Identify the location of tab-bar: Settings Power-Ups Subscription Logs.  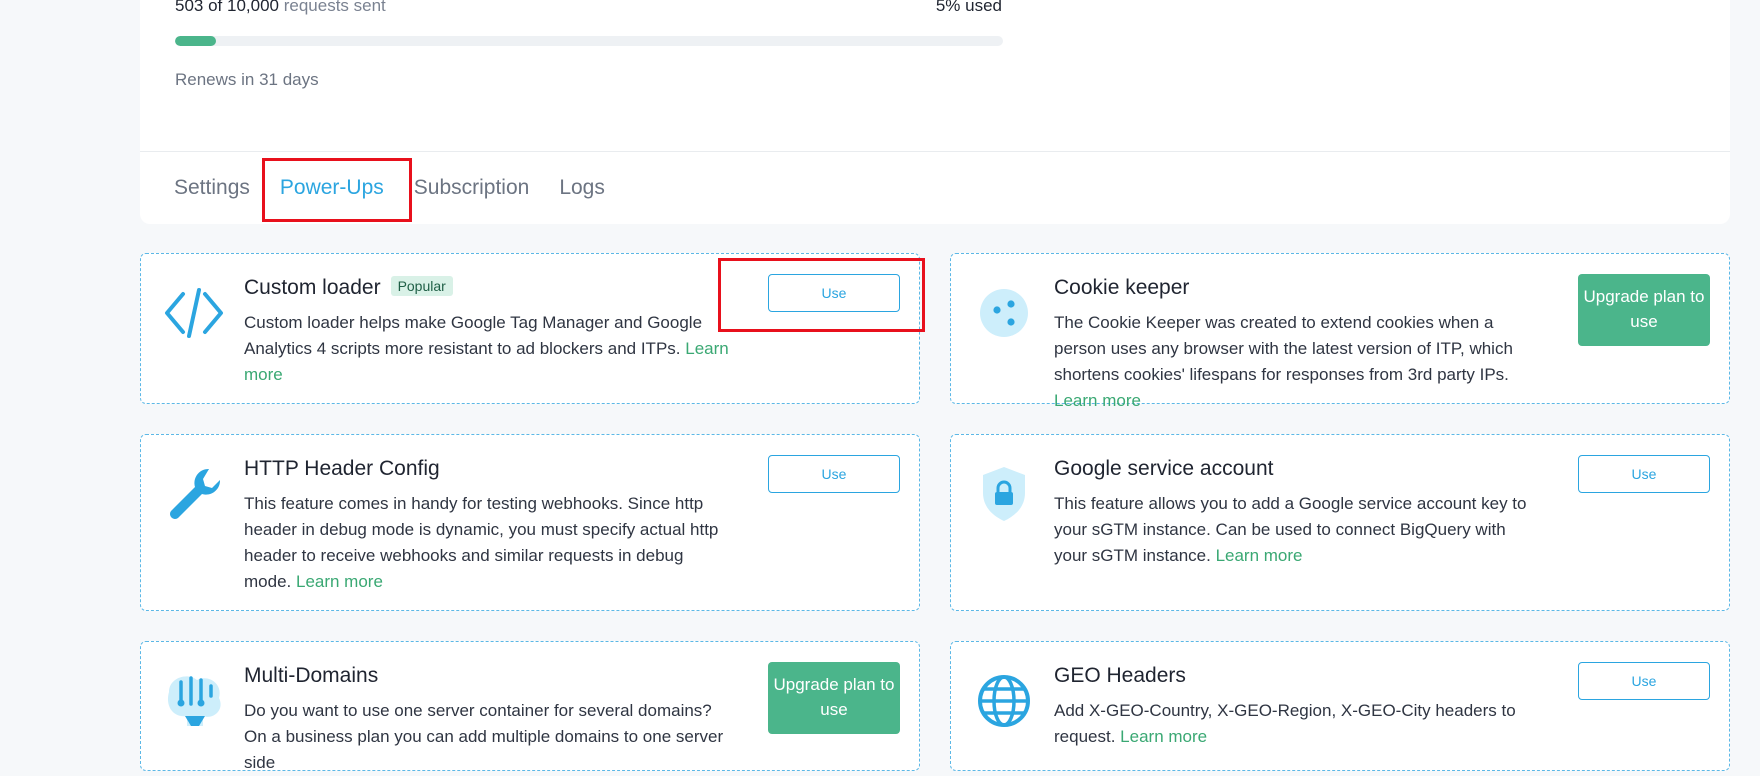
(404, 188).